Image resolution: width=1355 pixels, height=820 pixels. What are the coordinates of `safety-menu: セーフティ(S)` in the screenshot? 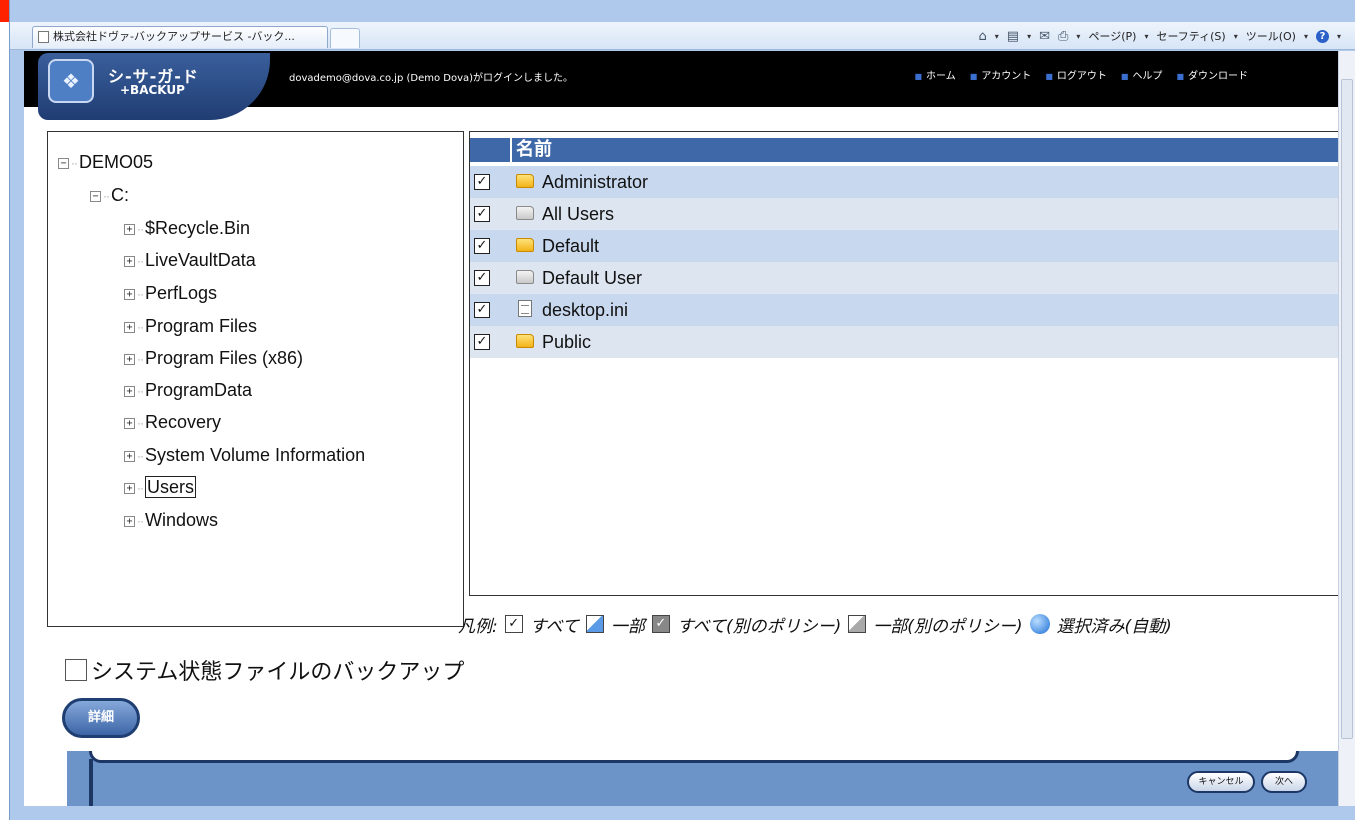 It's located at (1190, 36).